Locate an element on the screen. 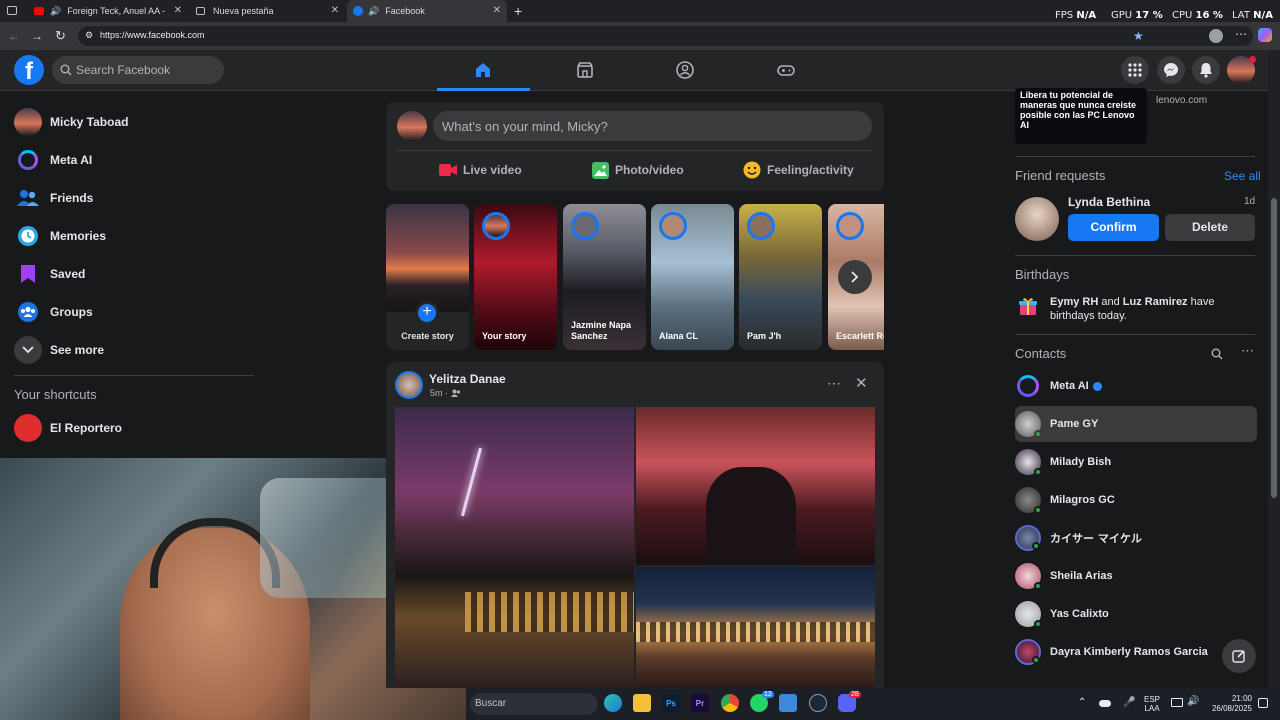 The width and height of the screenshot is (1280, 720). contacts-search-icon is located at coordinates (1217, 356).